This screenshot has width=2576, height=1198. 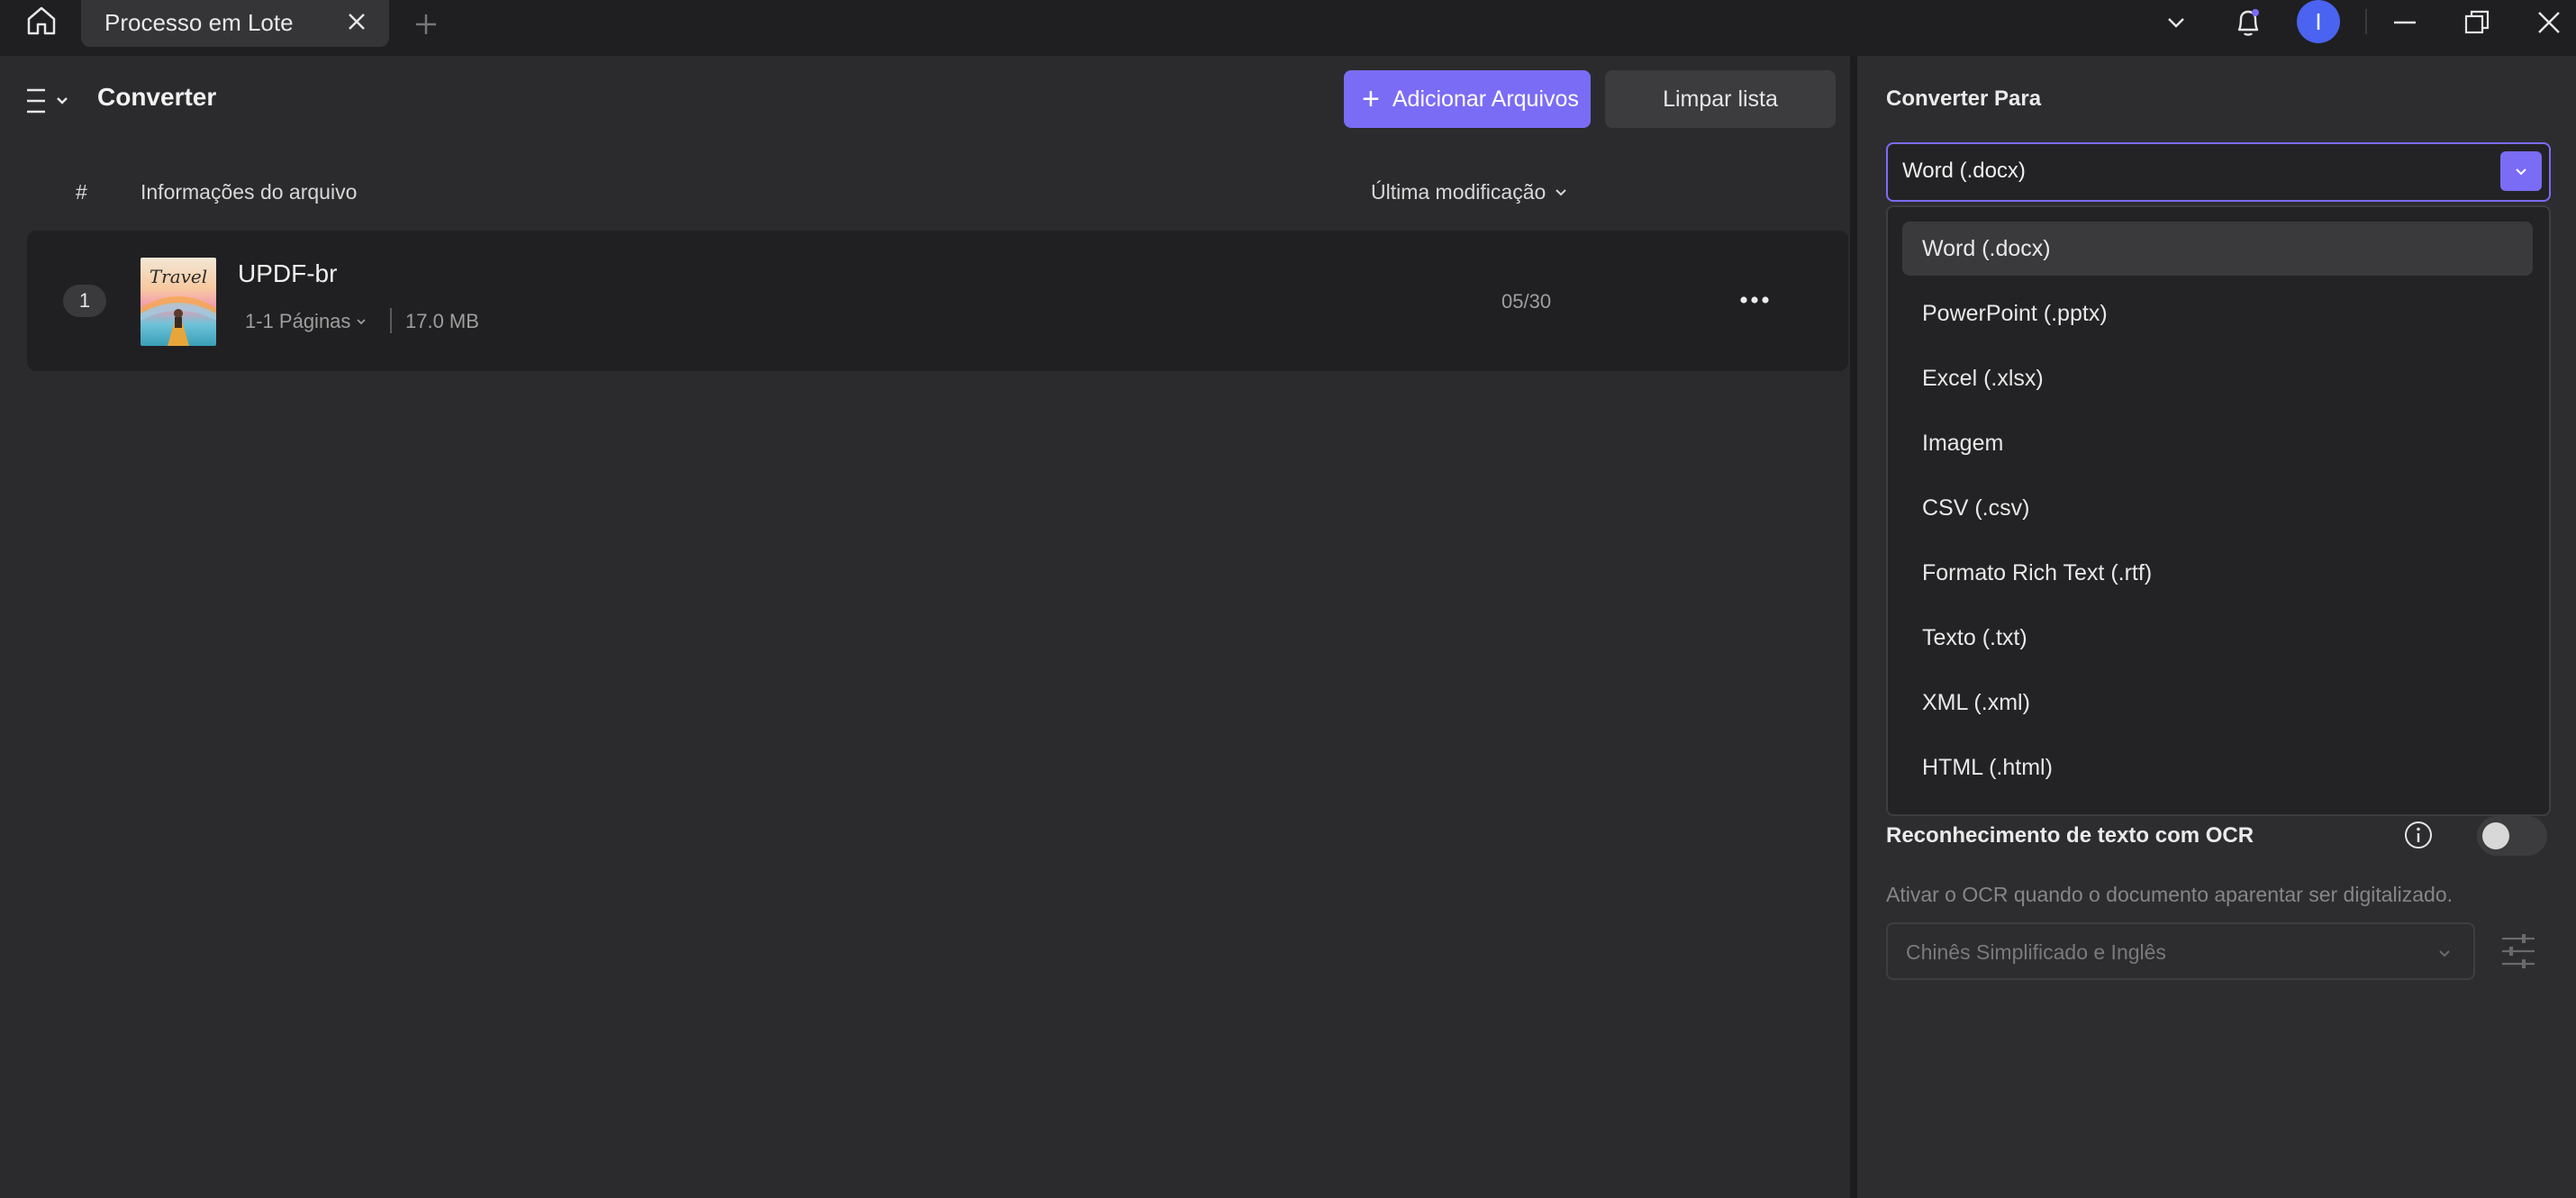 I want to click on add-files-label: Adicionar Arquivos, so click(x=1485, y=99).